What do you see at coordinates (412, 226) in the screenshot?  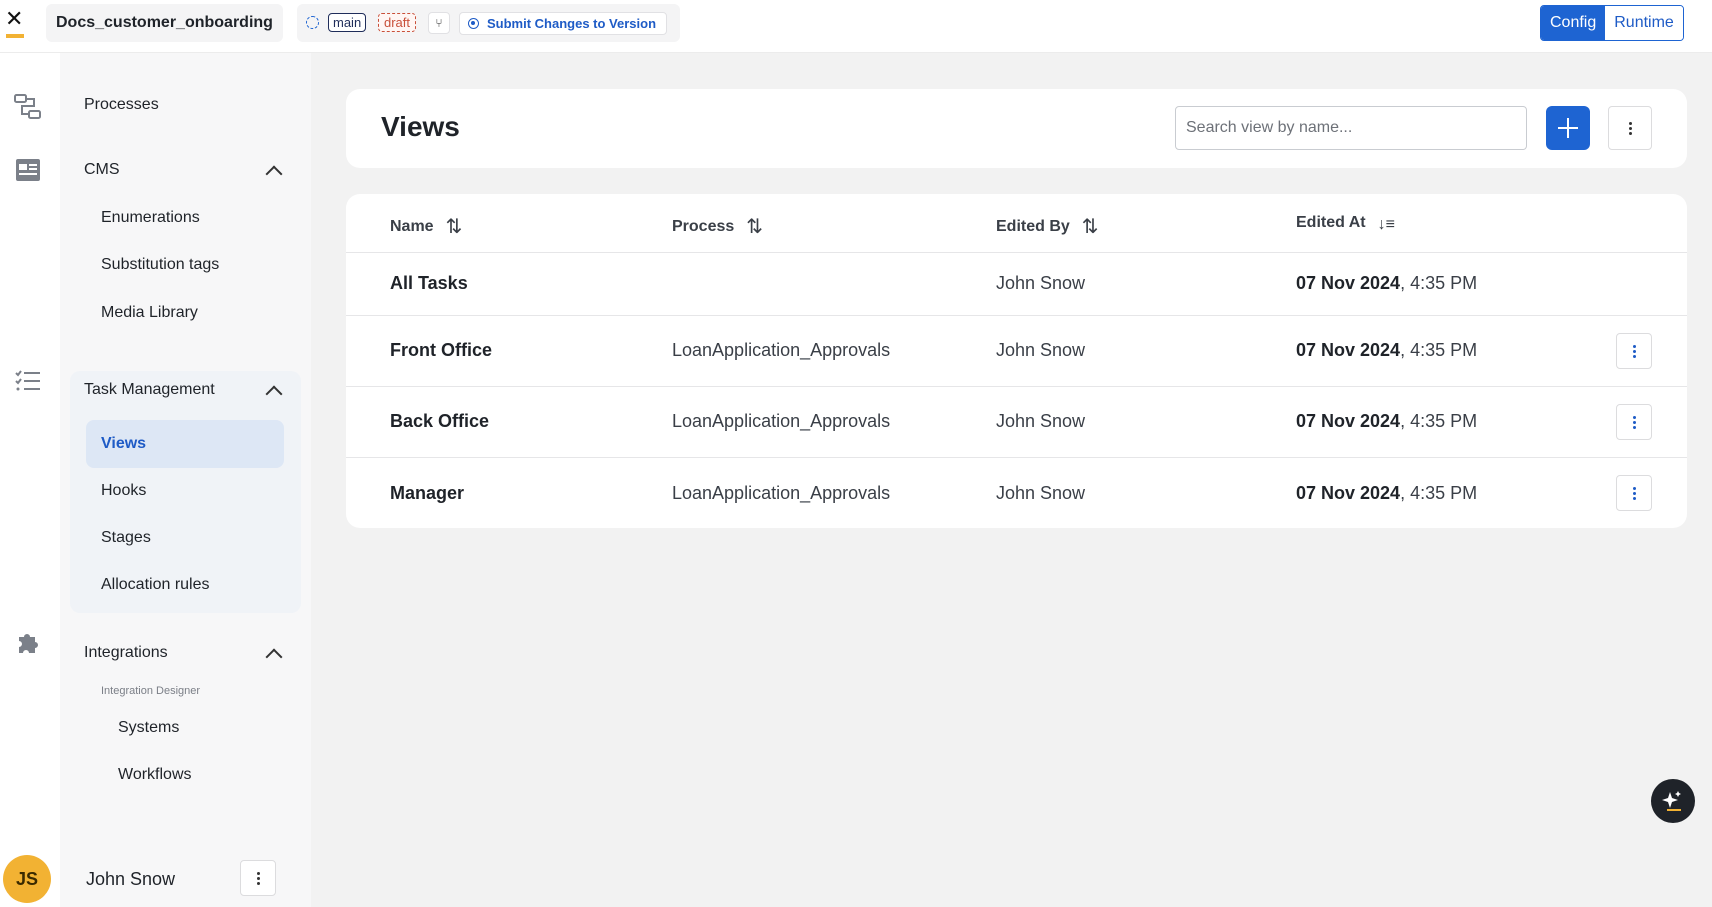 I see `column-name-label: Name` at bounding box center [412, 226].